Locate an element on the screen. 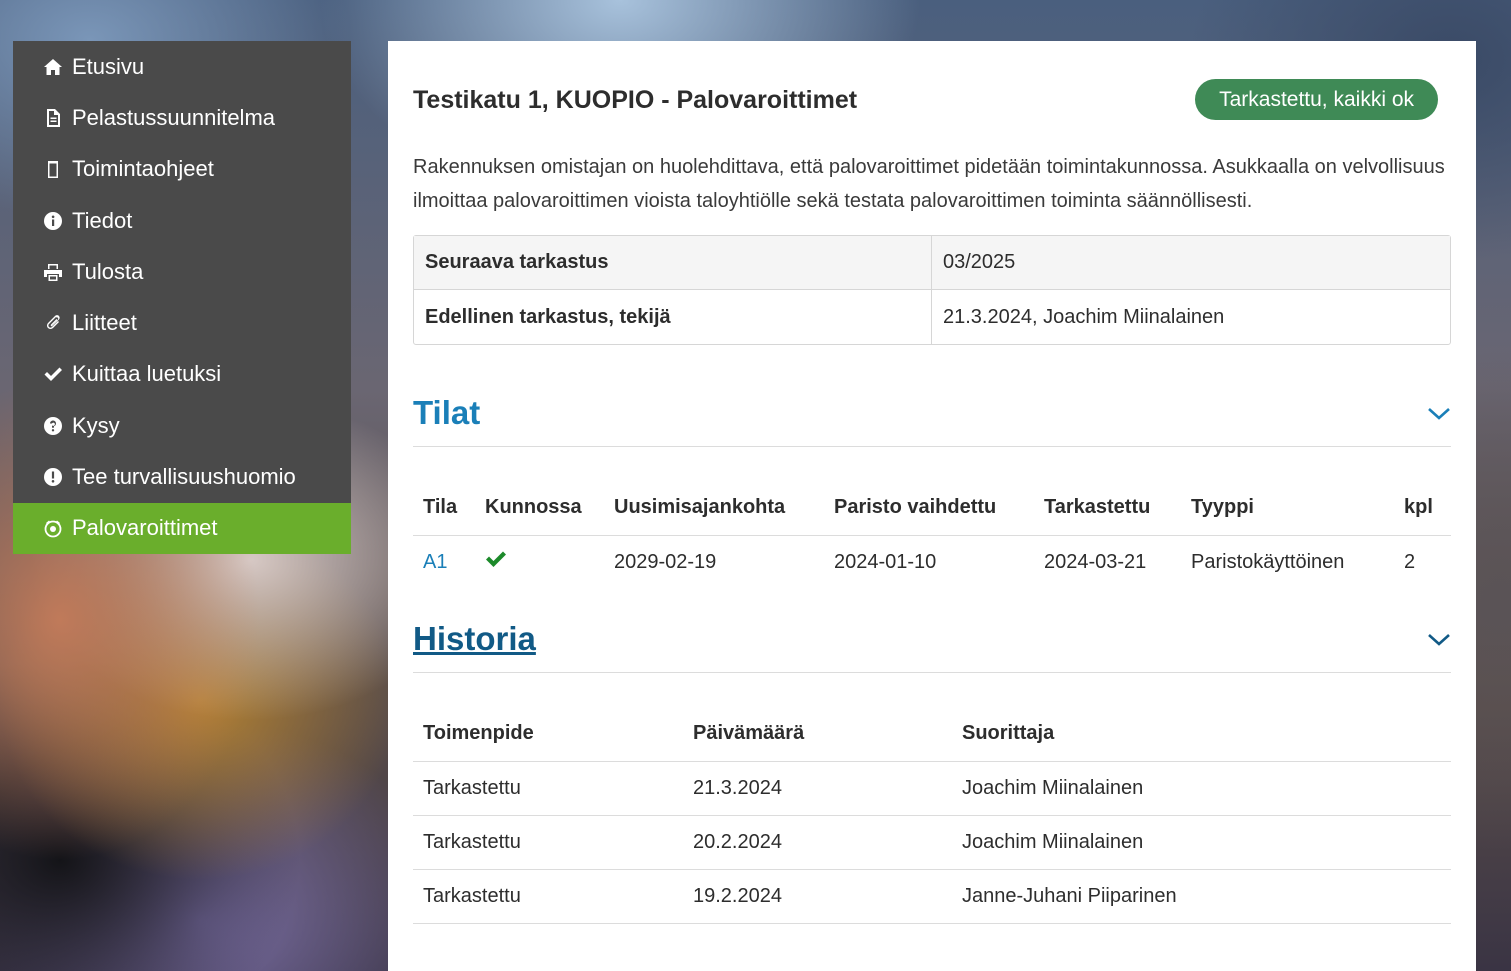 The width and height of the screenshot is (1511, 971). ok-check-icon is located at coordinates (539, 562).